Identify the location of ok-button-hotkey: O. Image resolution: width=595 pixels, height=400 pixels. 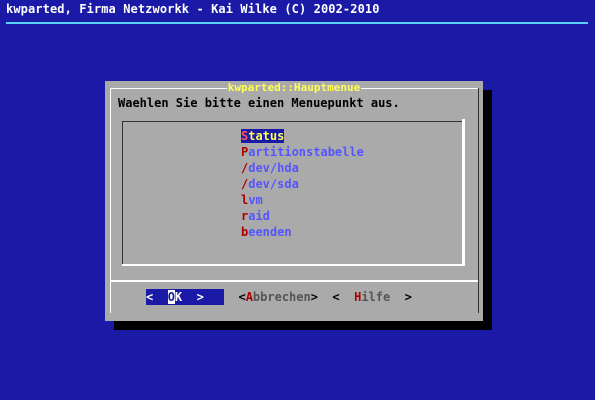
(171, 297).